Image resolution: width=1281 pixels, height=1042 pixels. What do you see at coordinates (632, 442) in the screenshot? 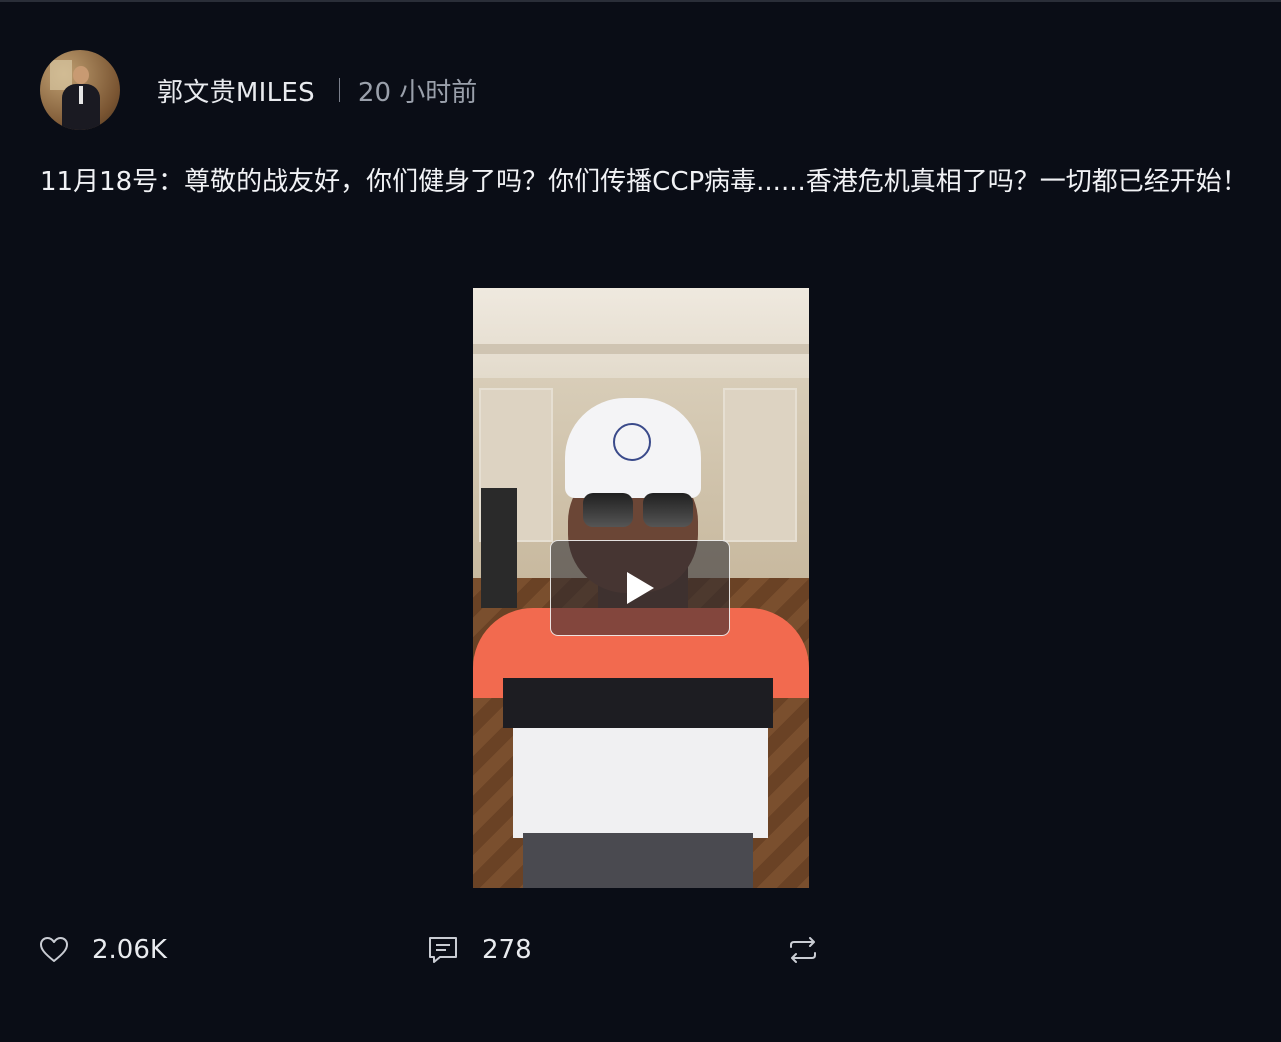
I see `cap-logo-icon` at bounding box center [632, 442].